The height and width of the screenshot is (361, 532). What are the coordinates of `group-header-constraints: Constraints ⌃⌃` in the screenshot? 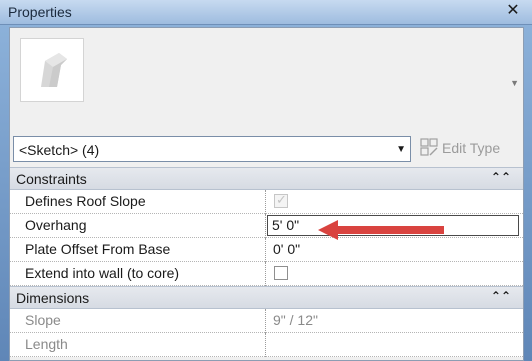 It's located at (266, 178).